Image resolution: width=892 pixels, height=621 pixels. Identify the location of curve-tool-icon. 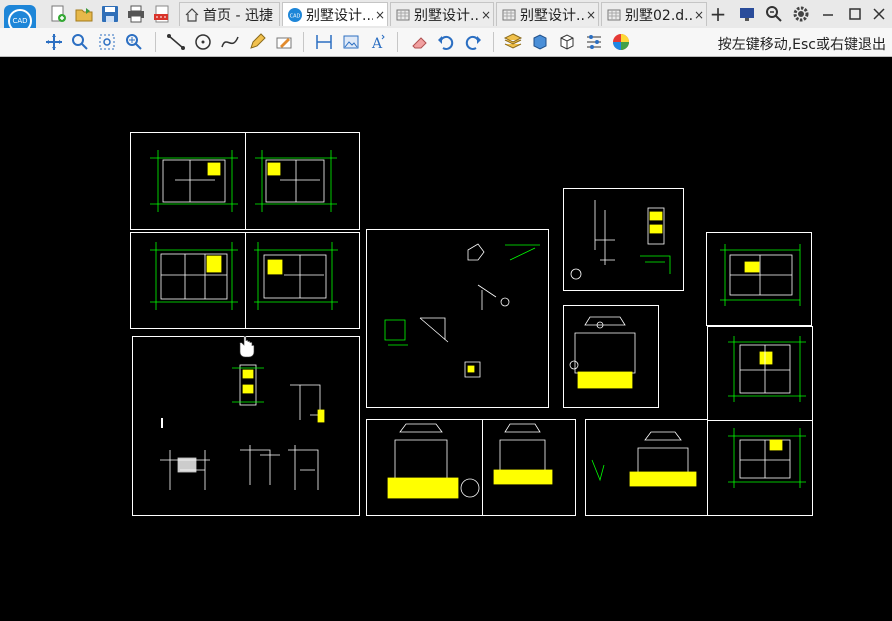
(230, 42).